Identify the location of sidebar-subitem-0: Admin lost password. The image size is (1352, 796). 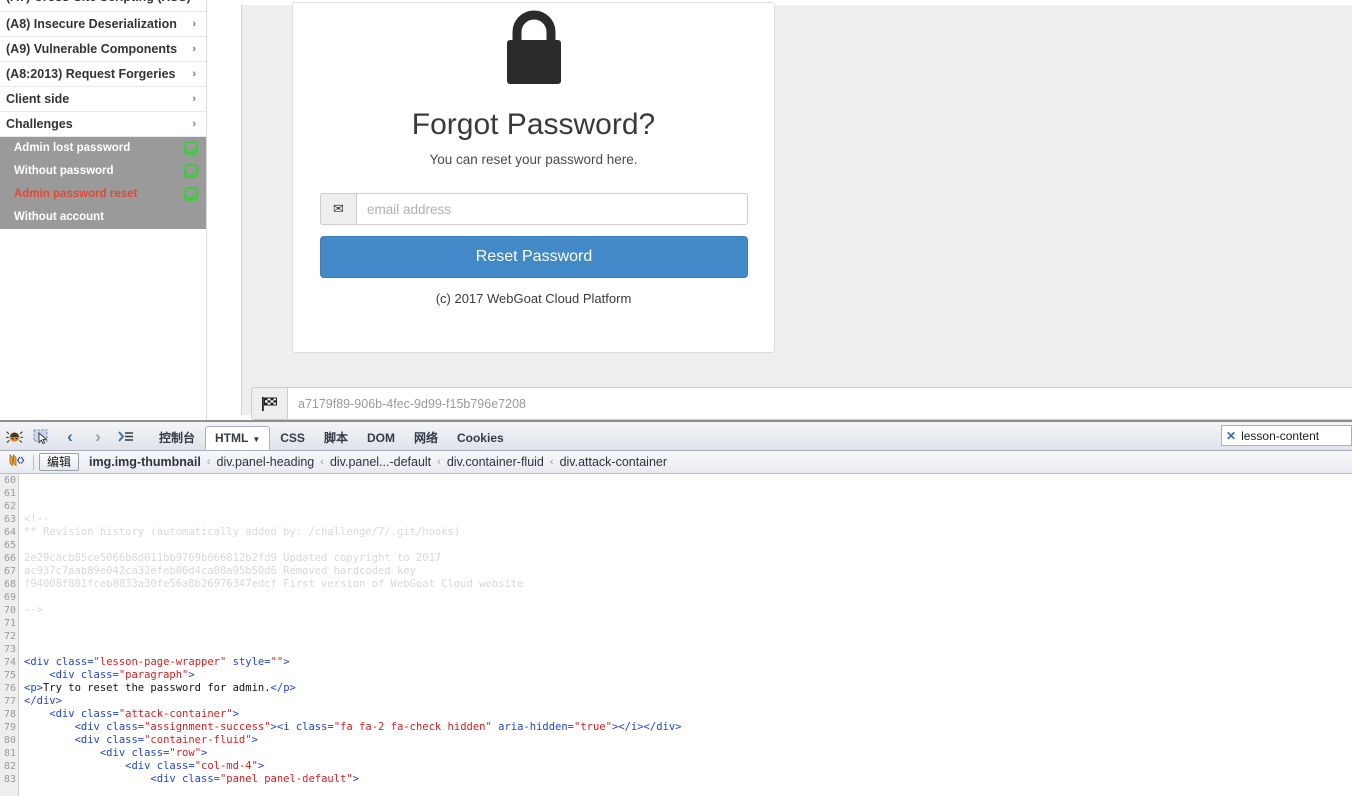
(103, 148).